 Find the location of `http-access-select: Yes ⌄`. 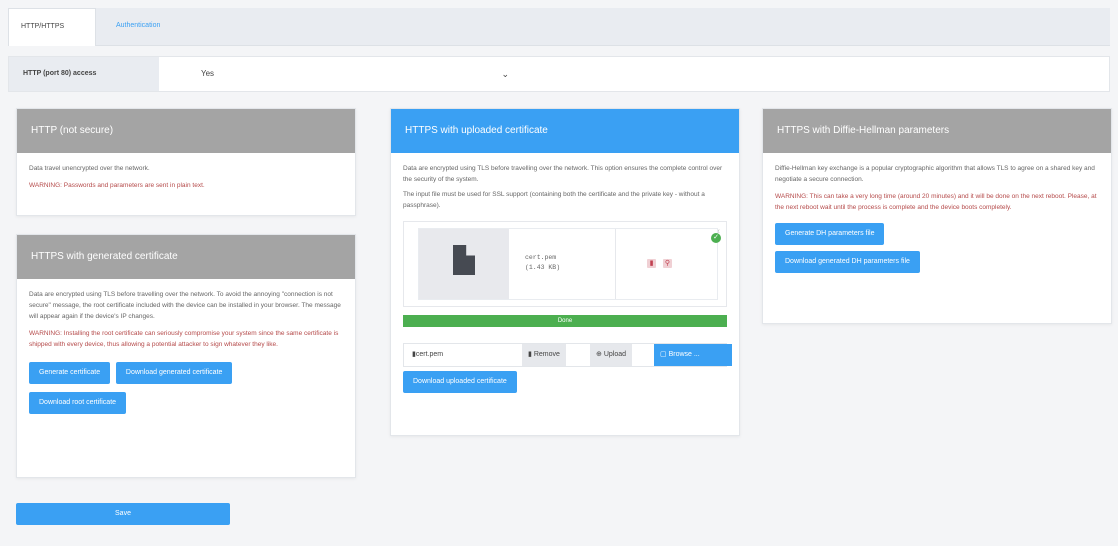

http-access-select: Yes ⌄ is located at coordinates (344, 74).